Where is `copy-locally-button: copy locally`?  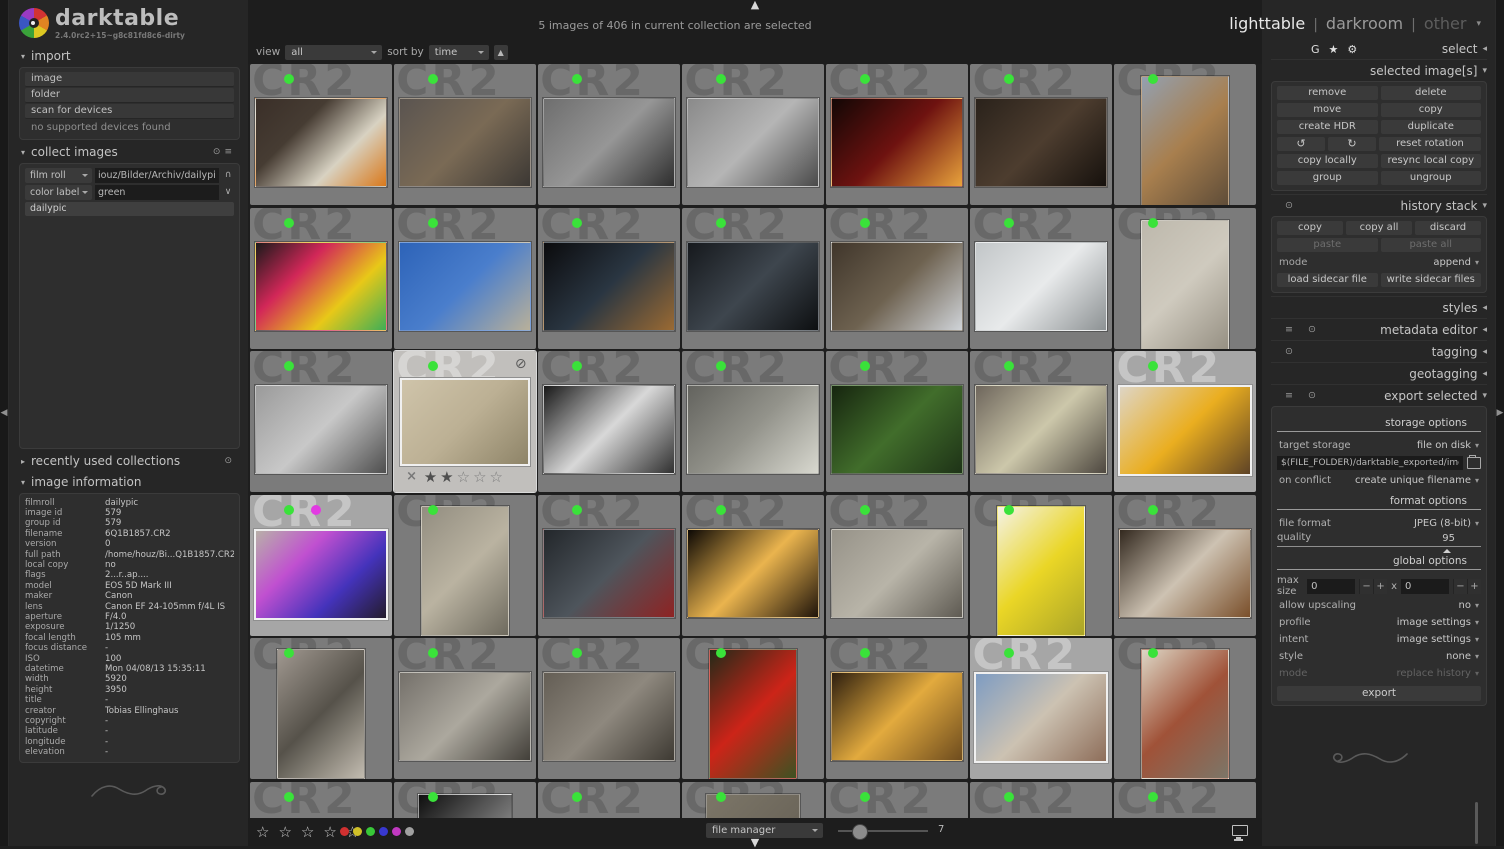
copy-locally-button: copy locally is located at coordinates (1327, 161).